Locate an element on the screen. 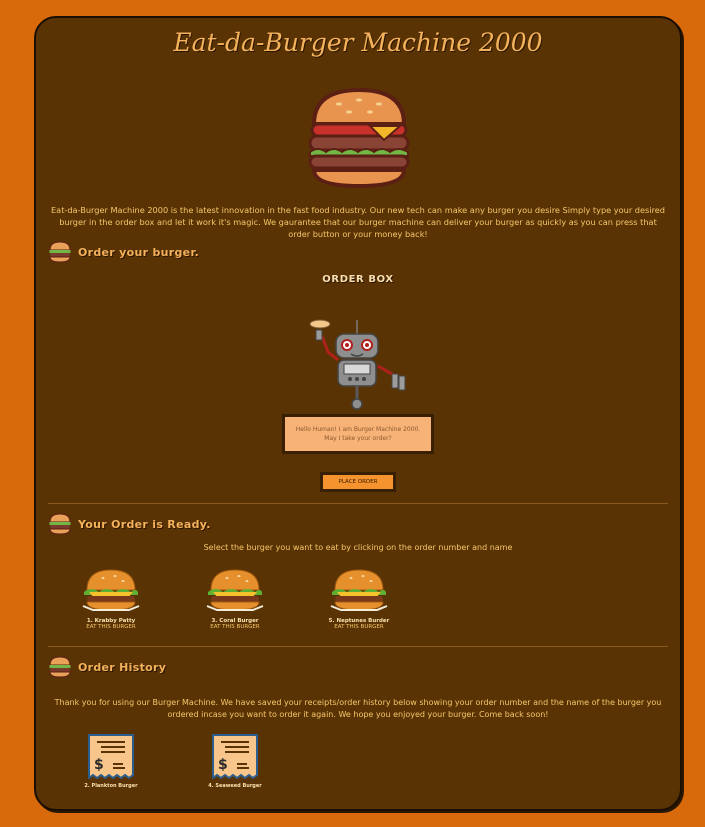 This screenshot has height=827, width=705. history-section-title: Order History is located at coordinates (122, 667).